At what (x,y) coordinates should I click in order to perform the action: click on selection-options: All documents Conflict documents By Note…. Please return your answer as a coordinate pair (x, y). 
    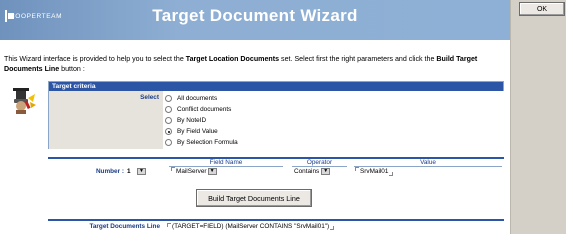
    Looking at the image, I should click on (334, 120).